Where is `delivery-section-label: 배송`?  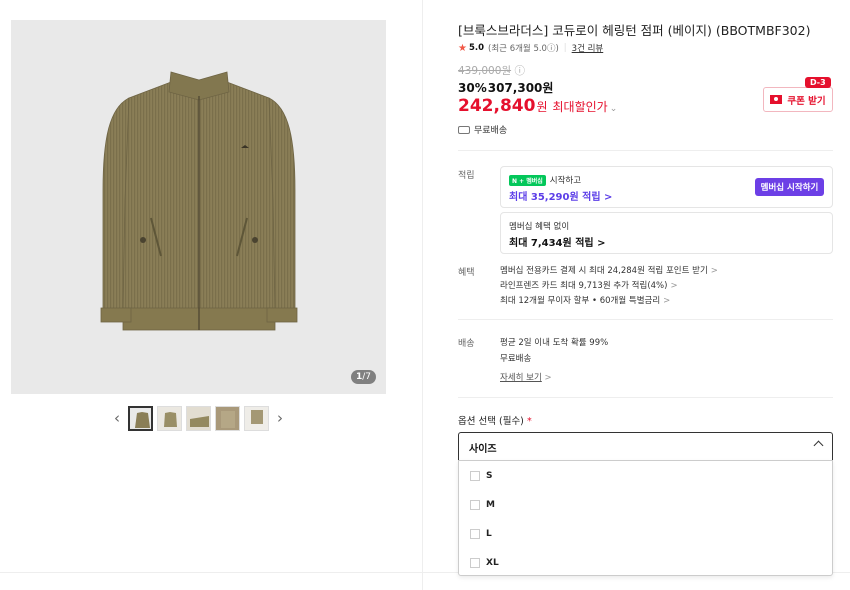
delivery-section-label: 배송 is located at coordinates (466, 344).